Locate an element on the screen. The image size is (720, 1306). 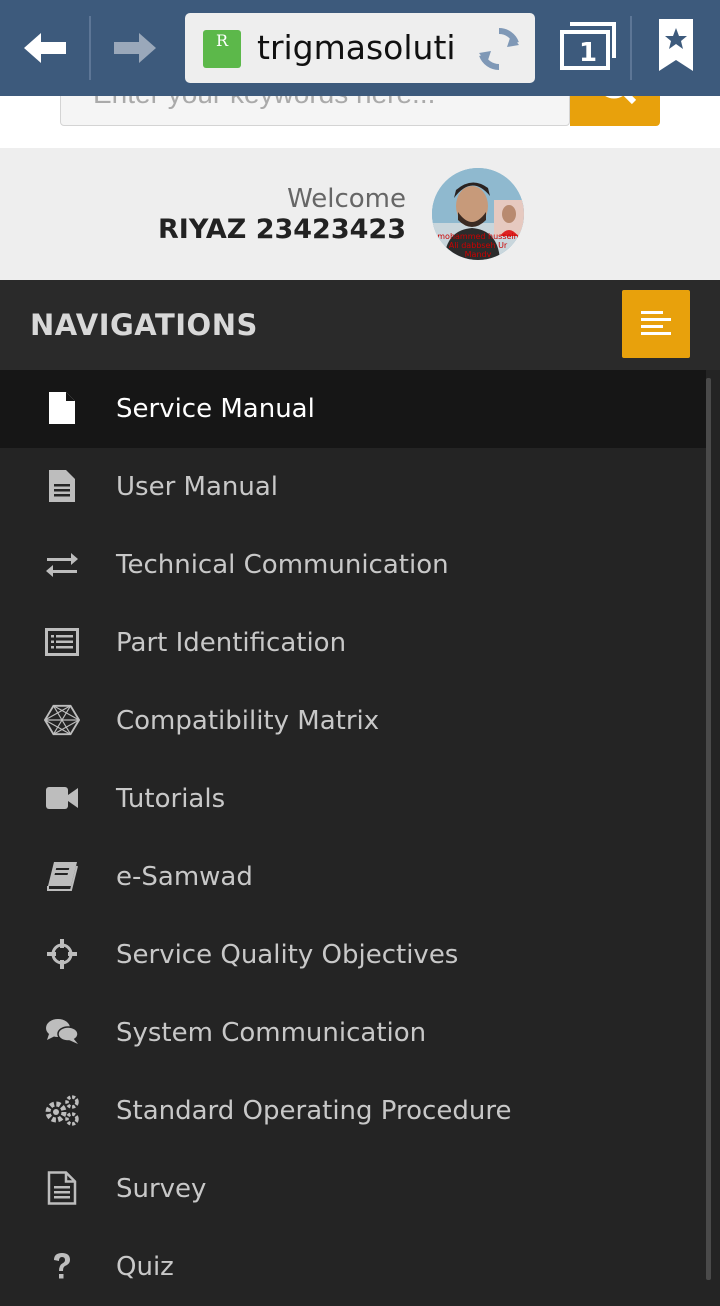
video-camera-icon is located at coordinates (62, 798).